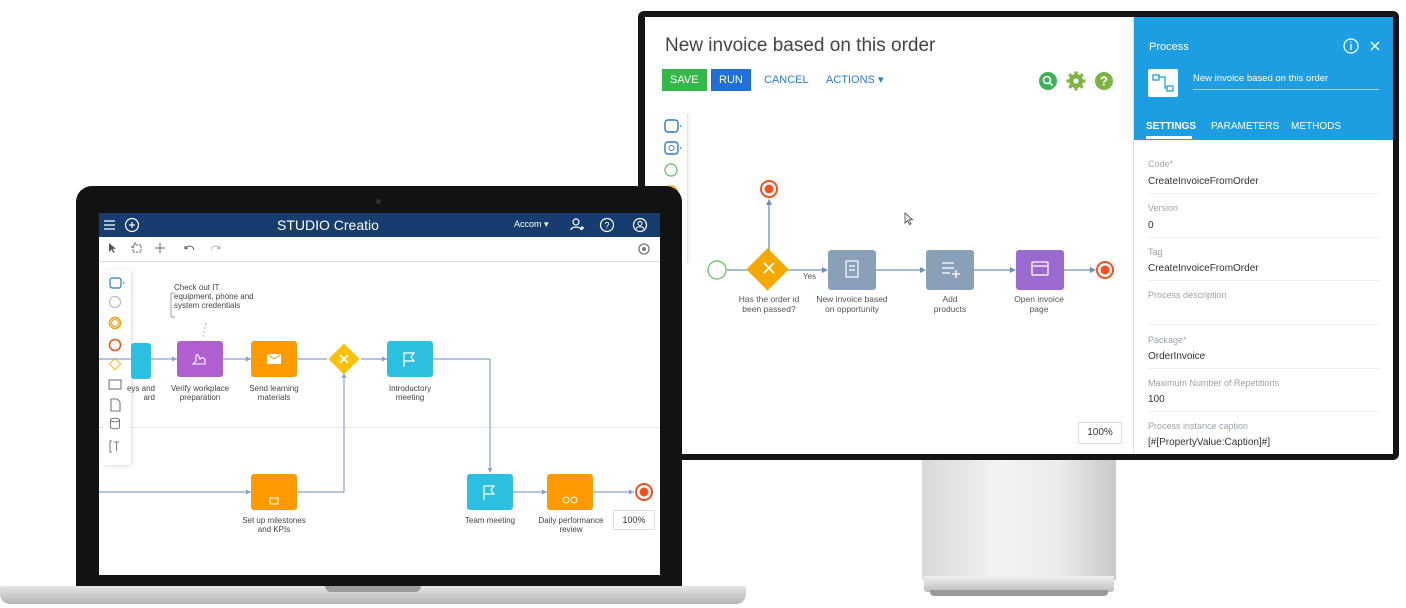 Image resolution: width=1406 pixels, height=608 pixels. I want to click on package-label: Package*, so click(1167, 340).